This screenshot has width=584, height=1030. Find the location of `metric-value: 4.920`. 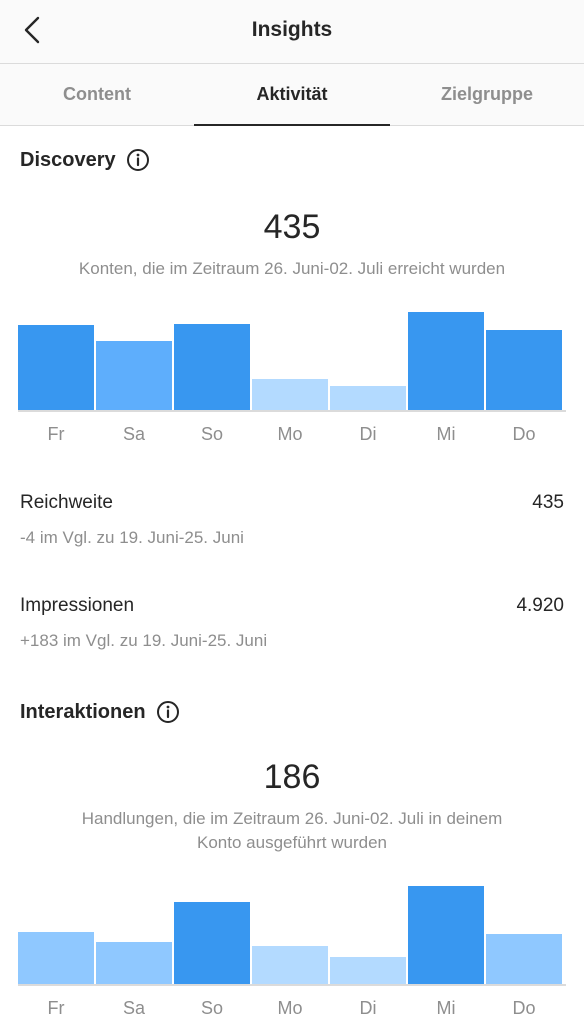

metric-value: 4.920 is located at coordinates (540, 605).